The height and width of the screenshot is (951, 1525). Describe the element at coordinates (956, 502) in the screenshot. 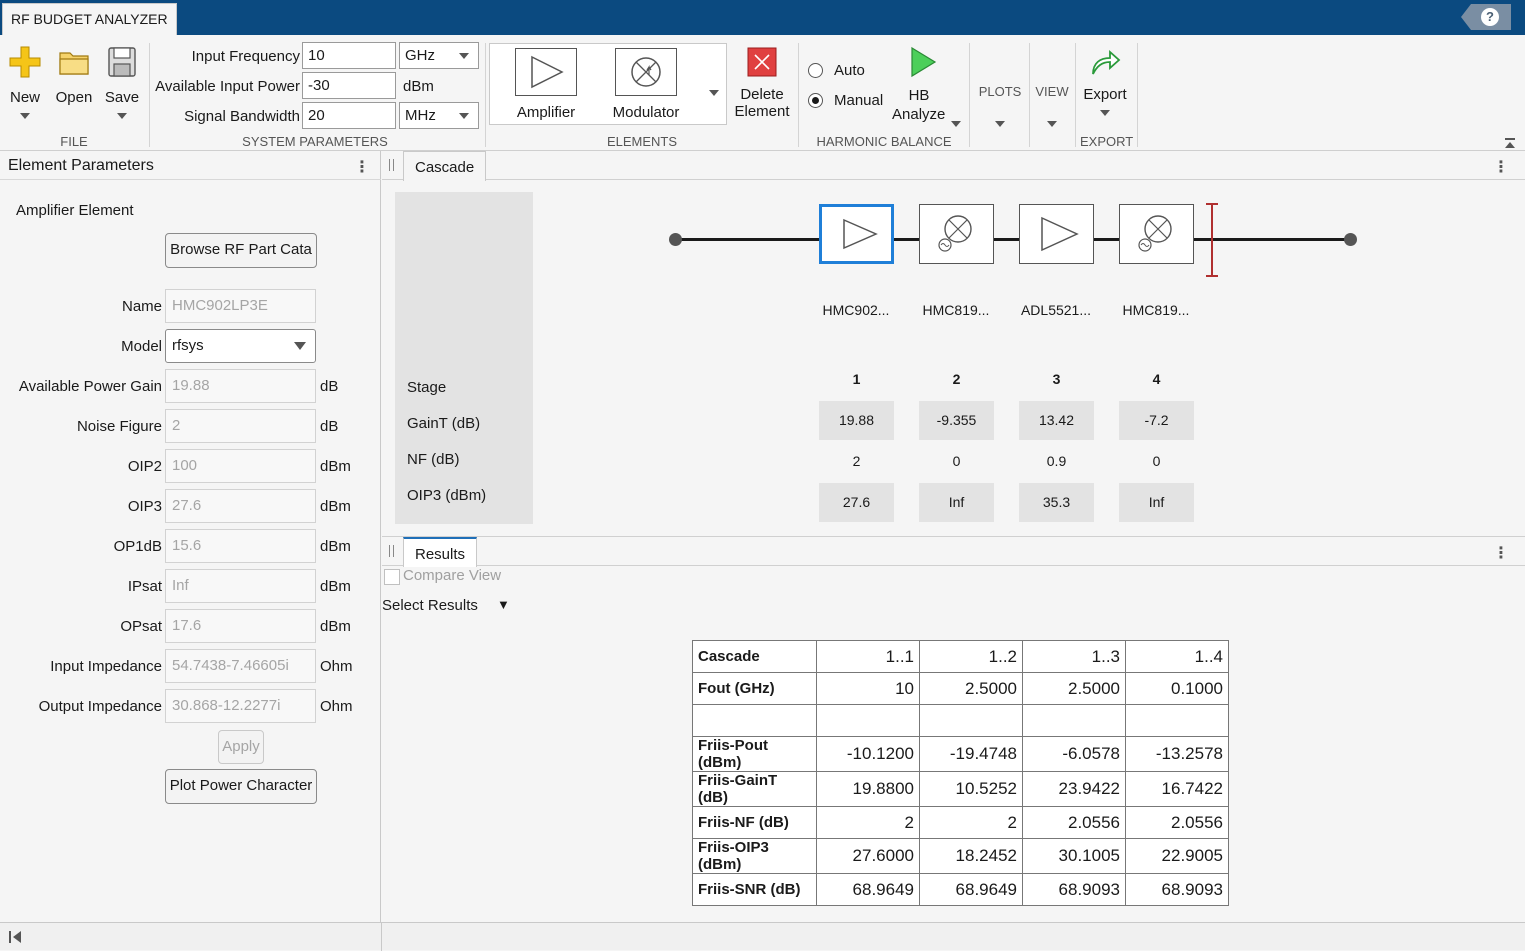

I see `oip3-cell-2: Inf` at that location.